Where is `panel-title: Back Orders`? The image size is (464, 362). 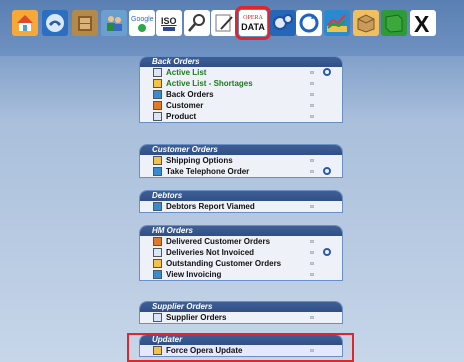 panel-title: Back Orders is located at coordinates (241, 62).